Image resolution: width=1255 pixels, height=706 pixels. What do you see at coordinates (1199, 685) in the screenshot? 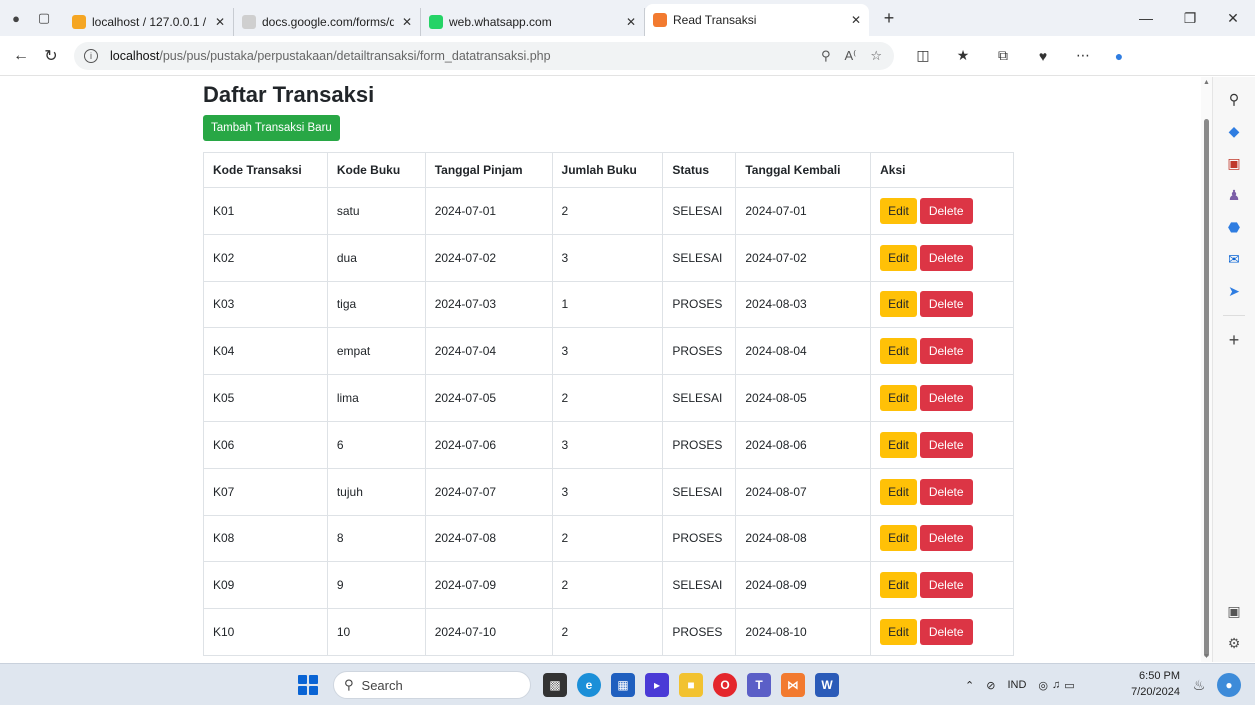
I see `notification-bell-icon: ♨` at bounding box center [1199, 685].